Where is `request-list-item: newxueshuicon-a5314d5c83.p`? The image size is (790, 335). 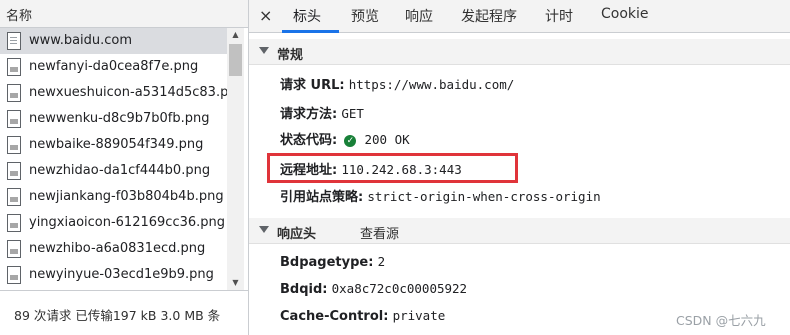 request-list-item: newxueshuicon-a5314d5c83.p is located at coordinates (113, 93).